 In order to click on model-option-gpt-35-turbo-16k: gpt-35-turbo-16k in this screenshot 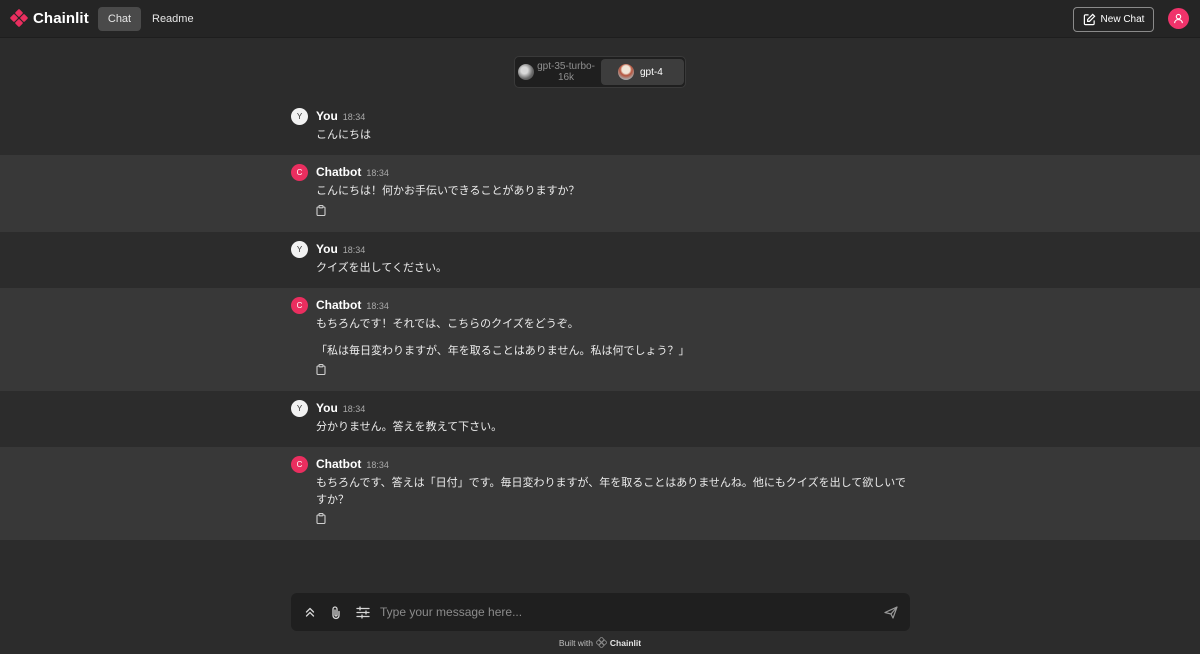, I will do `click(558, 72)`.